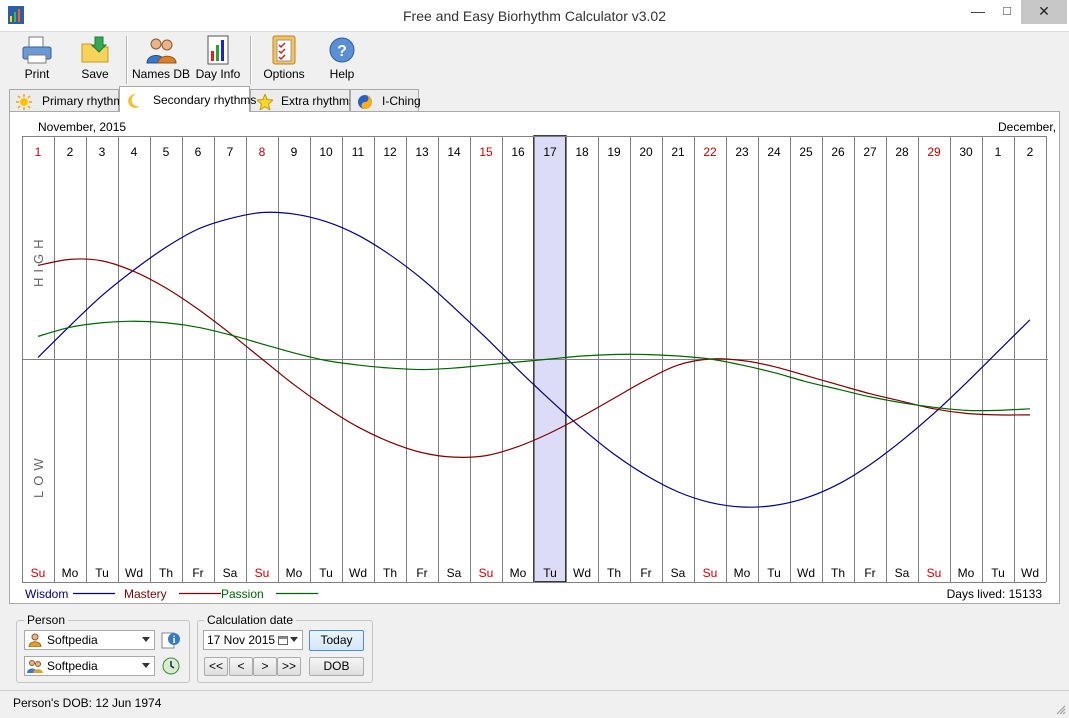  What do you see at coordinates (216, 666) in the screenshot?
I see `first-date-button: <<` at bounding box center [216, 666].